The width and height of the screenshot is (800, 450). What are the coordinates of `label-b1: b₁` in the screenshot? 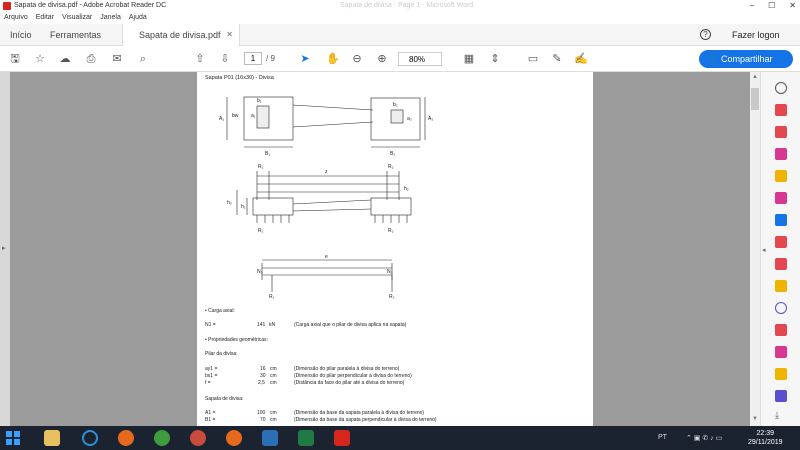 It's located at (259, 101).